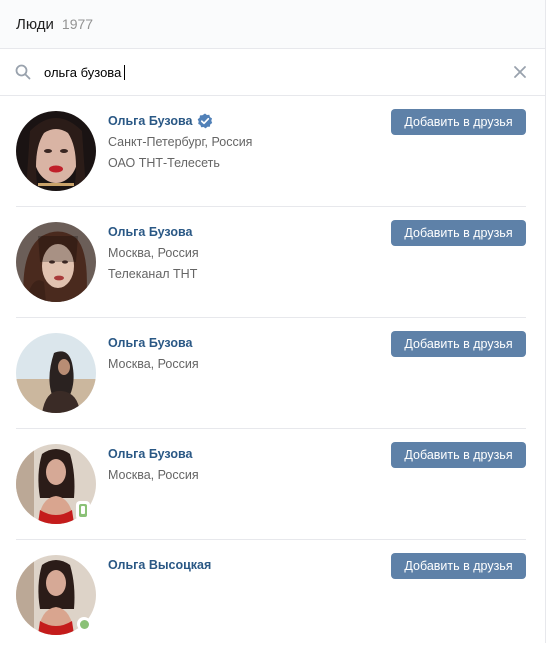 The width and height of the screenshot is (547, 651). I want to click on results-count: 1977, so click(77, 24).